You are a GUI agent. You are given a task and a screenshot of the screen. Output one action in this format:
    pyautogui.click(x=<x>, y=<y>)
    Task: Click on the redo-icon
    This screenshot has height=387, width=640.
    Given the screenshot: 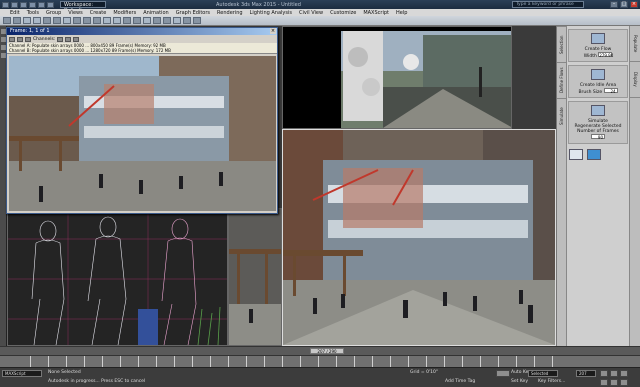 What is the action you would take?
    pyautogui.click(x=50, y=4)
    